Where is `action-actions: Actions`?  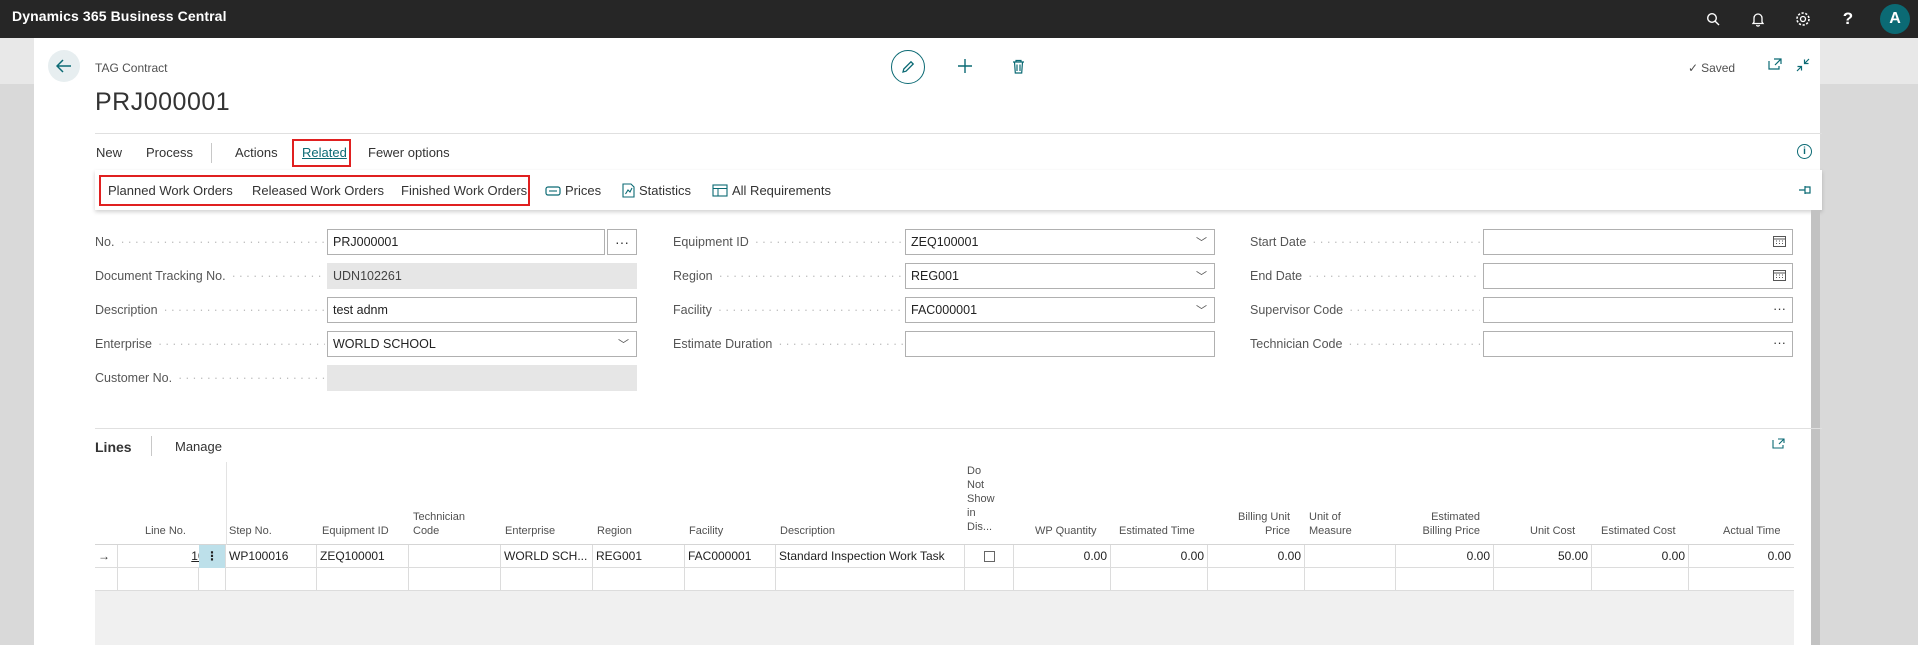 action-actions: Actions is located at coordinates (256, 152).